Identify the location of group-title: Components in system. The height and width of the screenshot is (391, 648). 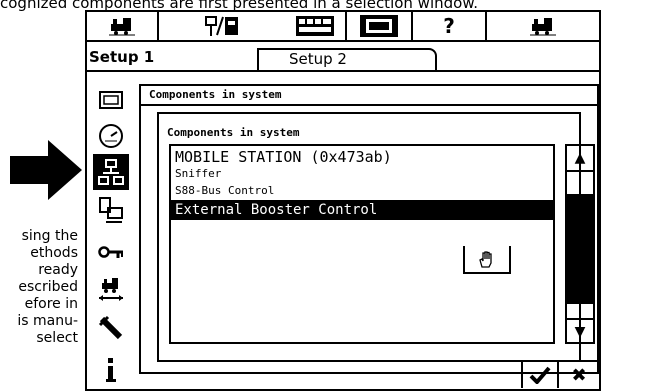
(233, 132).